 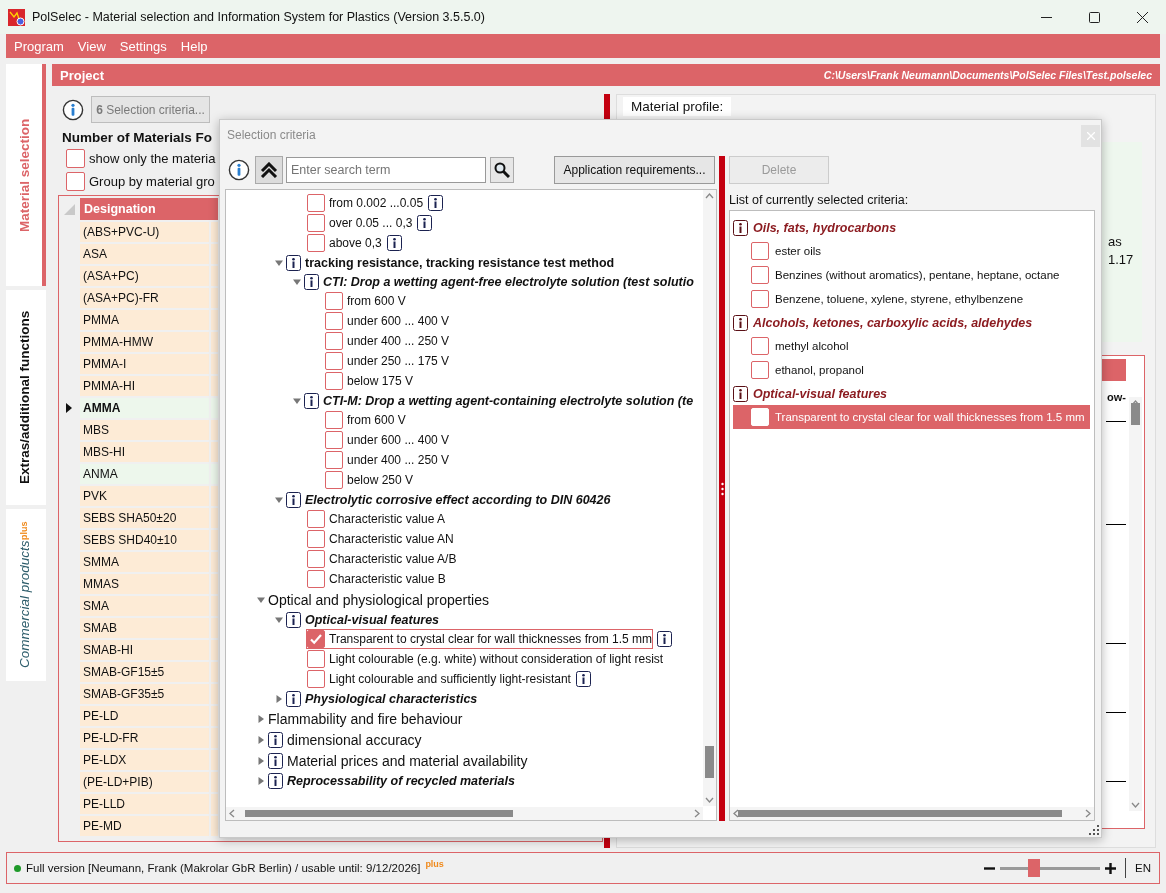 What do you see at coordinates (502, 170) in the screenshot?
I see `search-button` at bounding box center [502, 170].